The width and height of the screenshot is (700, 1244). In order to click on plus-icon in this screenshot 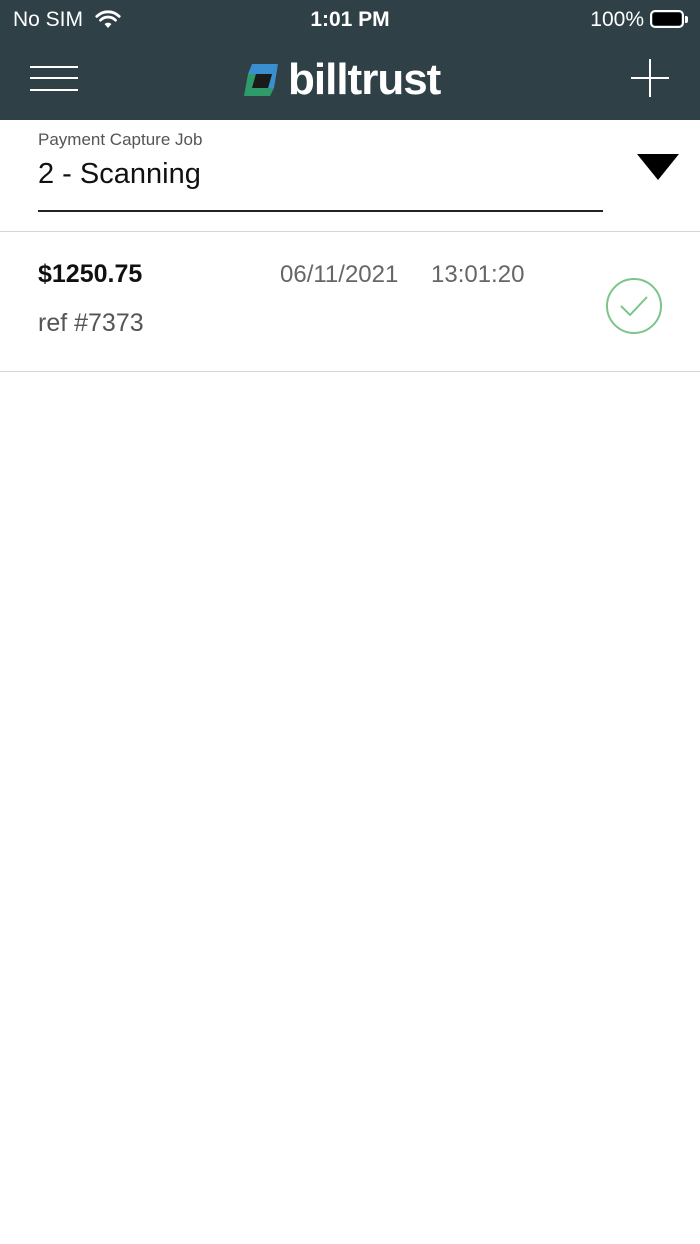, I will do `click(650, 78)`.